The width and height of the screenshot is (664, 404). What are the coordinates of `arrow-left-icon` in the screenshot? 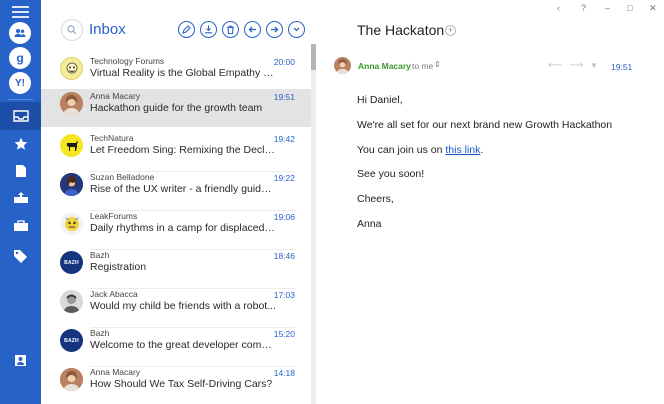 It's located at (252, 29).